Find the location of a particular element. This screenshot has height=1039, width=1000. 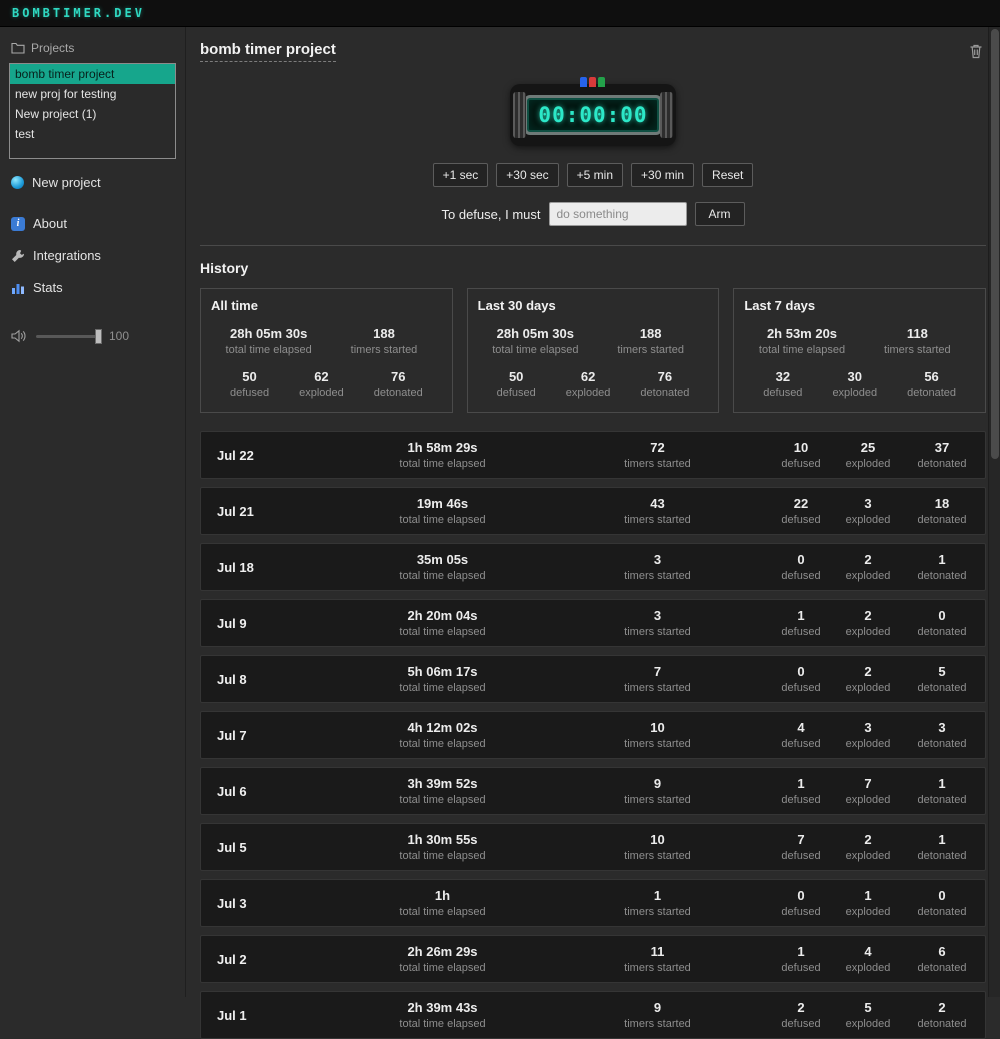

volume-slider is located at coordinates (69, 336).